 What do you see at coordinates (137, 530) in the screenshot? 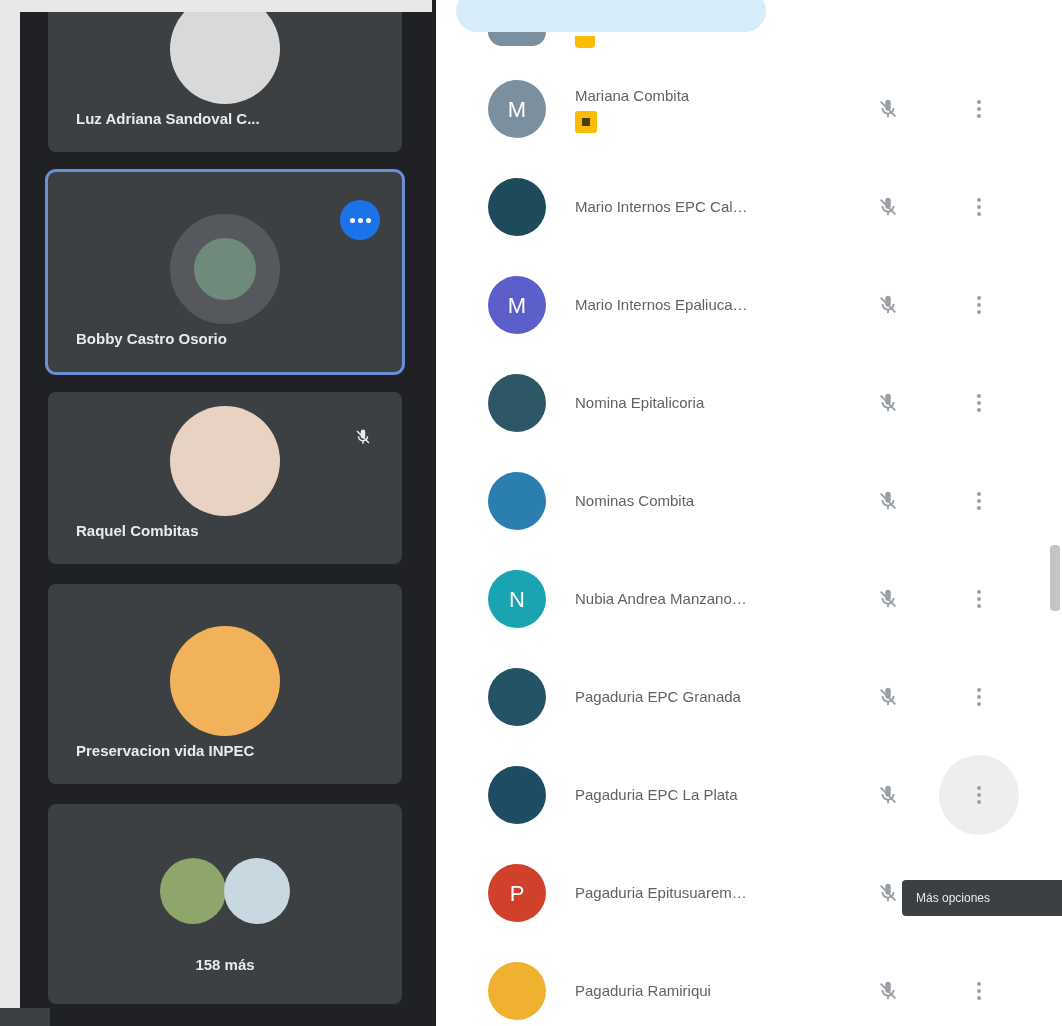
I see `participant-name: Raquel Combitas` at bounding box center [137, 530].